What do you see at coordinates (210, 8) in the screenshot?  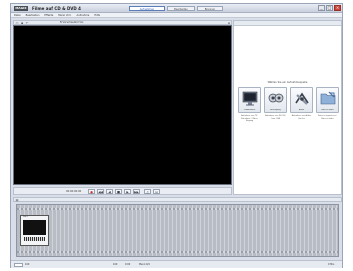 I see `tab-burn: Brennen` at bounding box center [210, 8].